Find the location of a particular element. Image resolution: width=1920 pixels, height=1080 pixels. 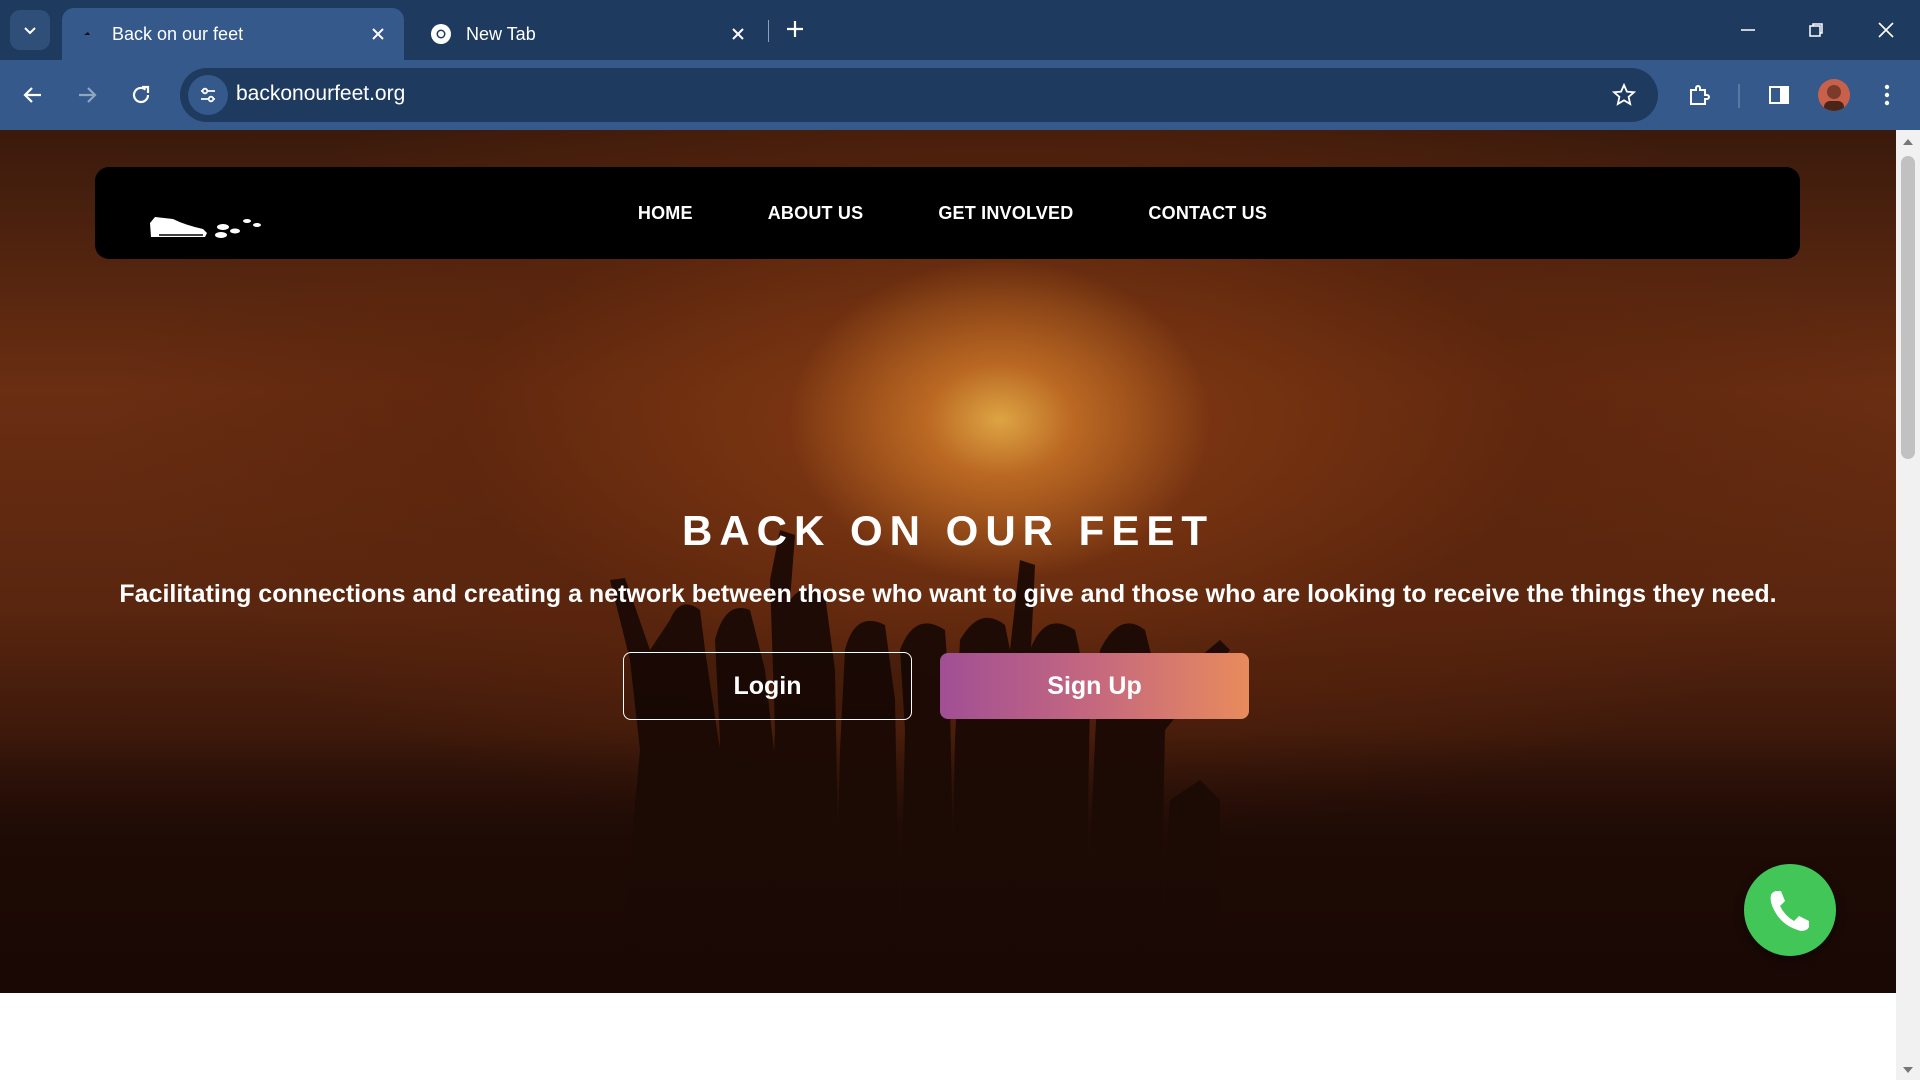

toolbar-divider is located at coordinates (1739, 96).